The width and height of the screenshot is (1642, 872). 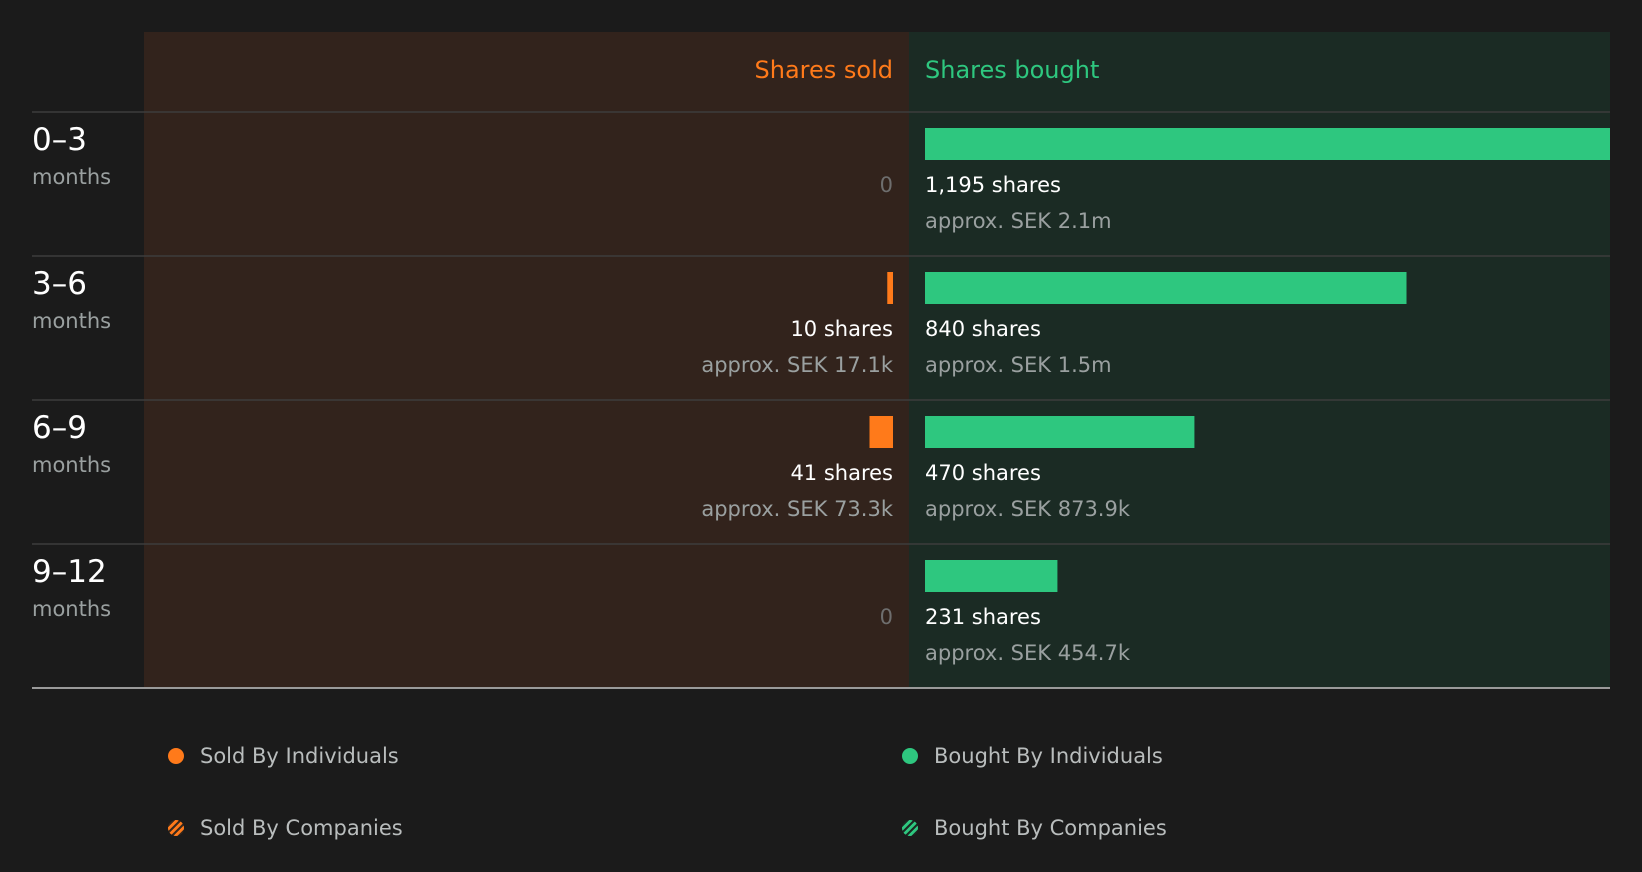 I want to click on legend-item-sold-individuals: Sold By Individuals, so click(x=283, y=756).